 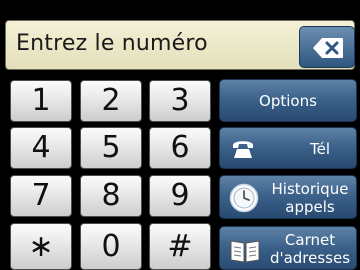 I want to click on address-book-label-line2: d'adresses, so click(x=310, y=258).